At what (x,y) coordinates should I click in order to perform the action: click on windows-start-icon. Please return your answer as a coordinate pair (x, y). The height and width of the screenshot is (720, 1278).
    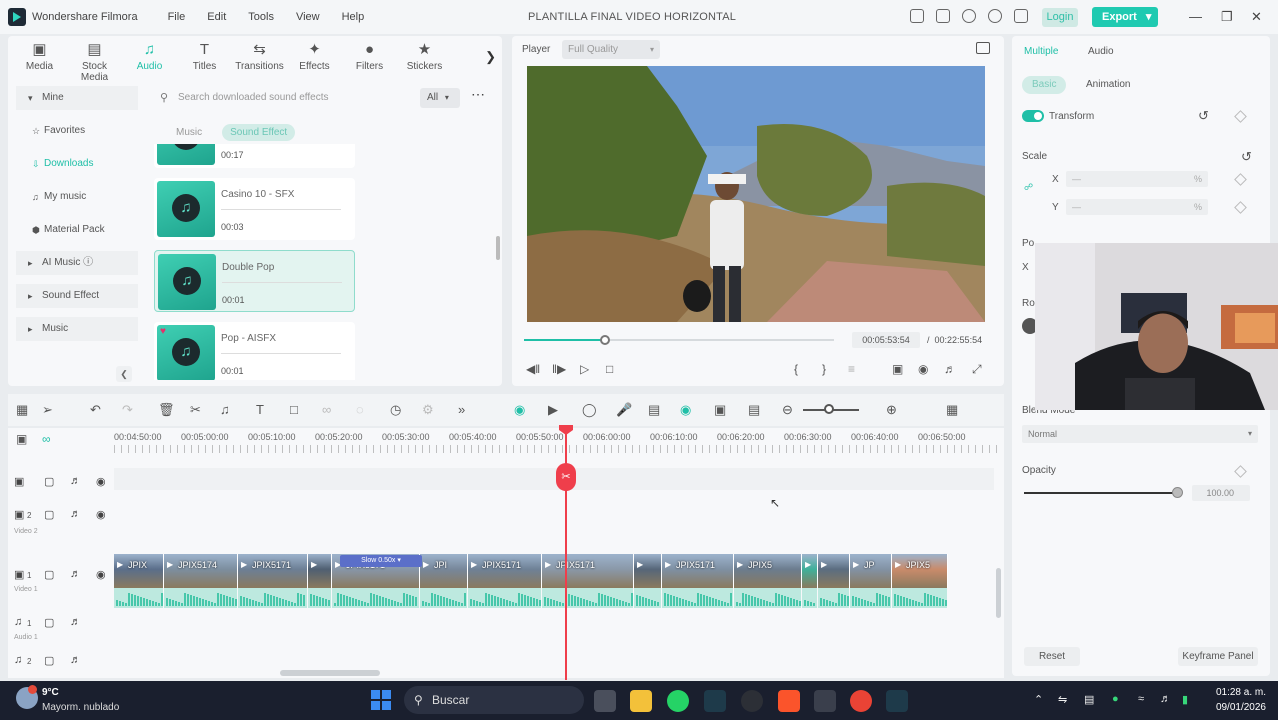
    Looking at the image, I should click on (381, 700).